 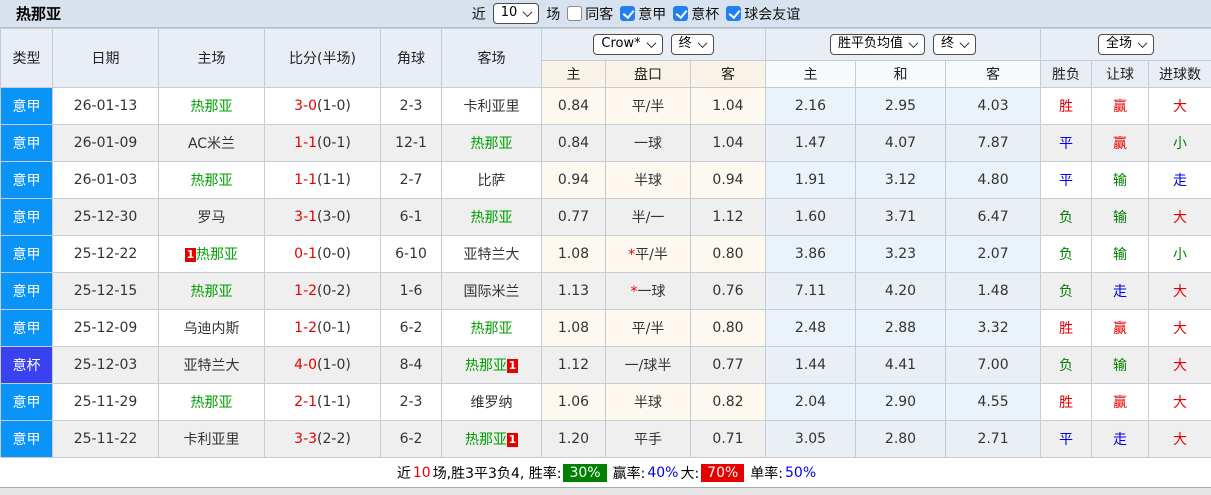 I want to click on corner-count: 2-7, so click(x=411, y=180).